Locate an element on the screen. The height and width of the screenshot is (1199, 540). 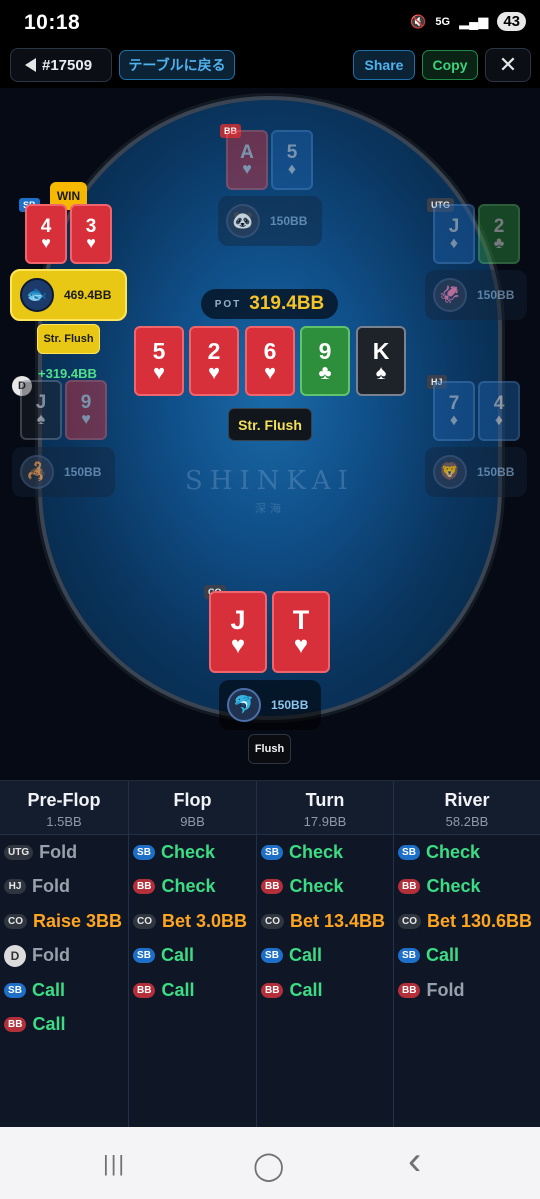
home-icon: ◯ is located at coordinates (268, 1165).